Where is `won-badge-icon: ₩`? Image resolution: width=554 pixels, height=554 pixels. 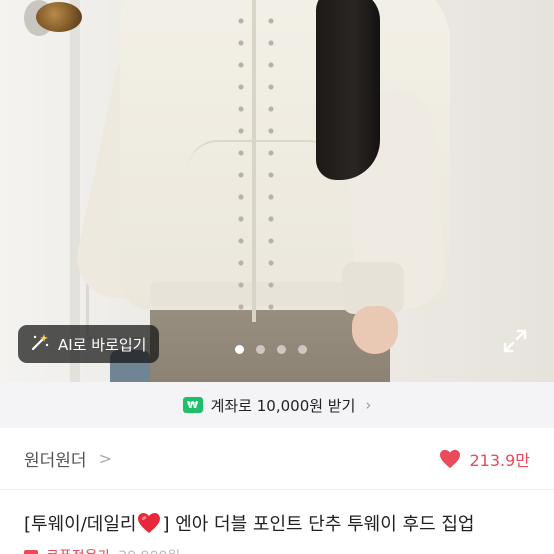
won-badge-icon: ₩ is located at coordinates (192, 405).